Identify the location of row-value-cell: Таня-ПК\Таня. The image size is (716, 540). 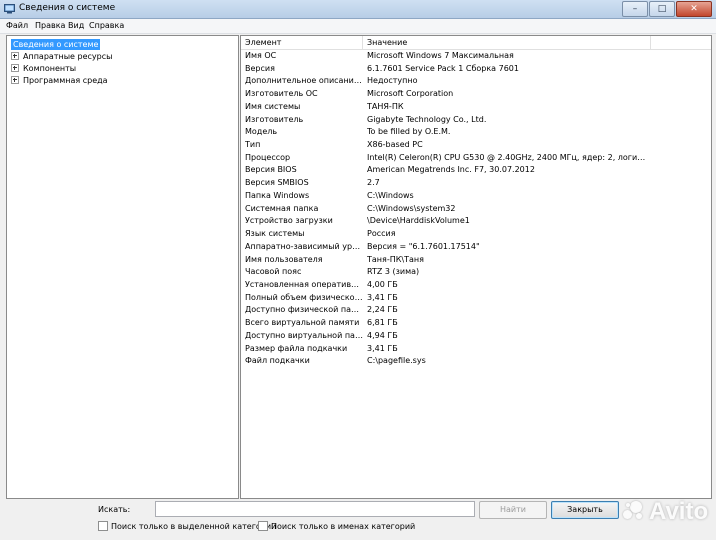
(395, 259).